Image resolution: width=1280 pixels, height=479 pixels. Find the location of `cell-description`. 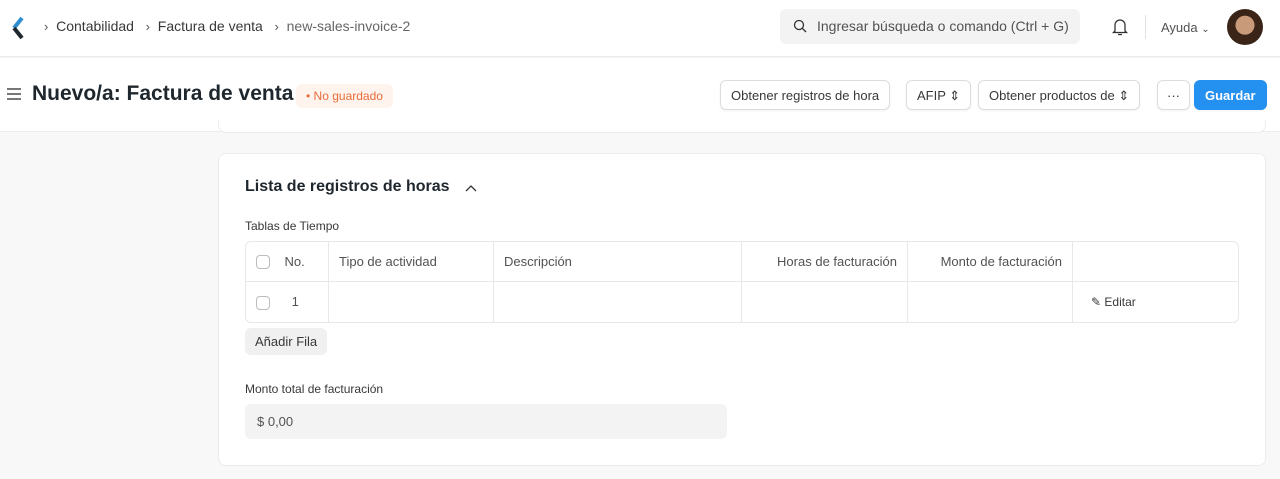

cell-description is located at coordinates (618, 302).